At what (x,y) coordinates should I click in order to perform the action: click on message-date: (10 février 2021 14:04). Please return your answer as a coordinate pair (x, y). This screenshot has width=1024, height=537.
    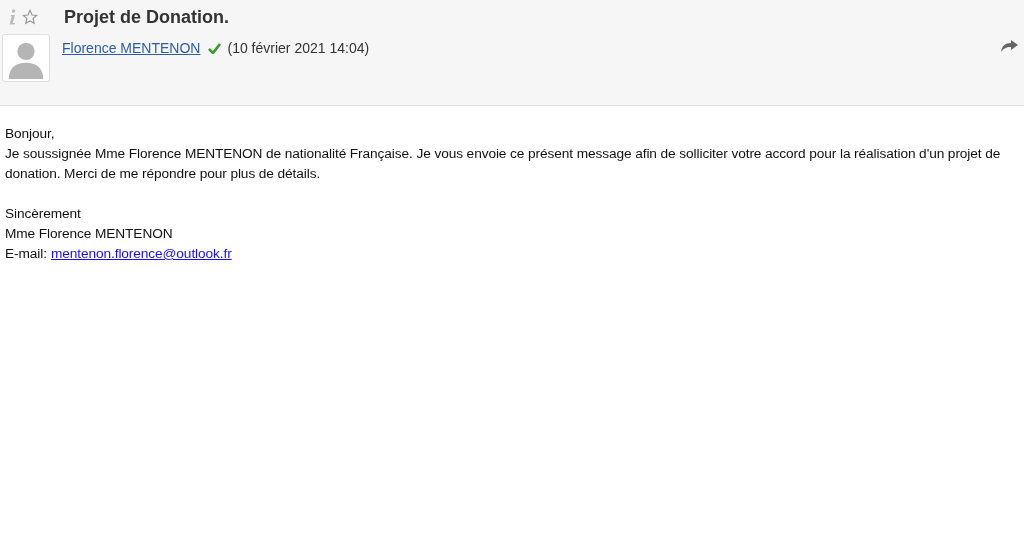
    Looking at the image, I should click on (298, 48).